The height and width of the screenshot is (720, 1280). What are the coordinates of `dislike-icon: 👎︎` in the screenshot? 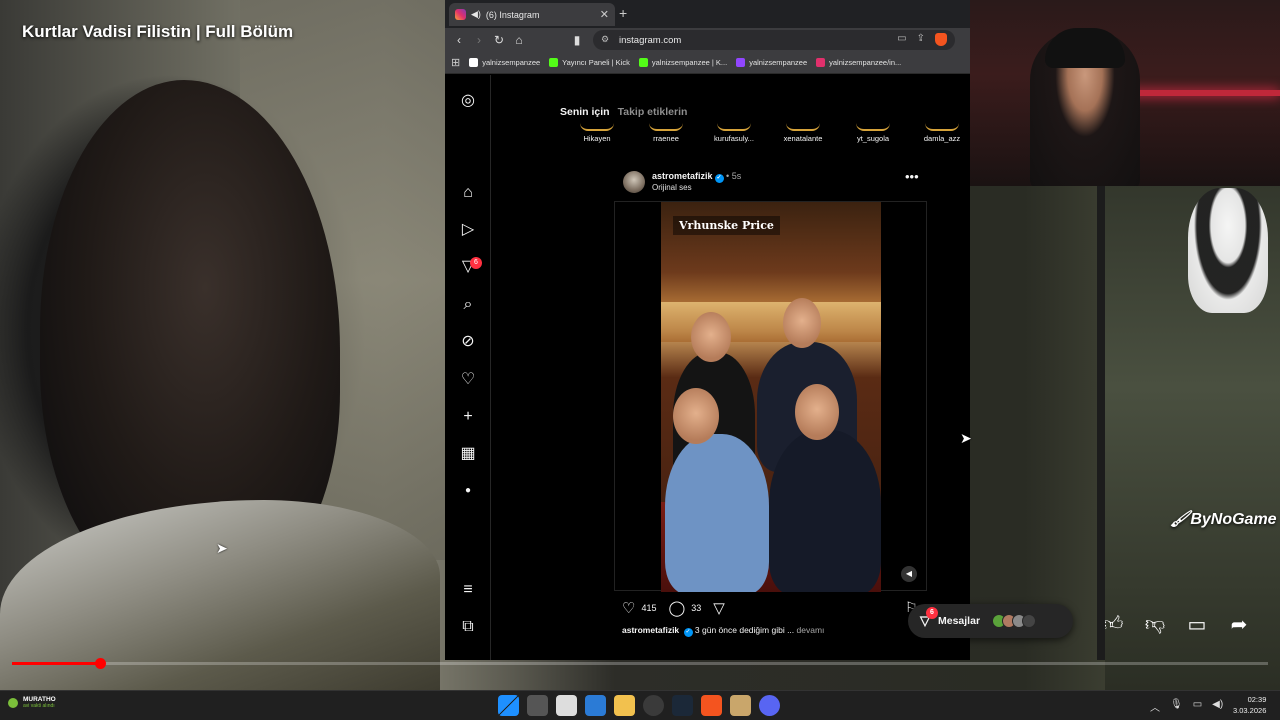 It's located at (1155, 624).